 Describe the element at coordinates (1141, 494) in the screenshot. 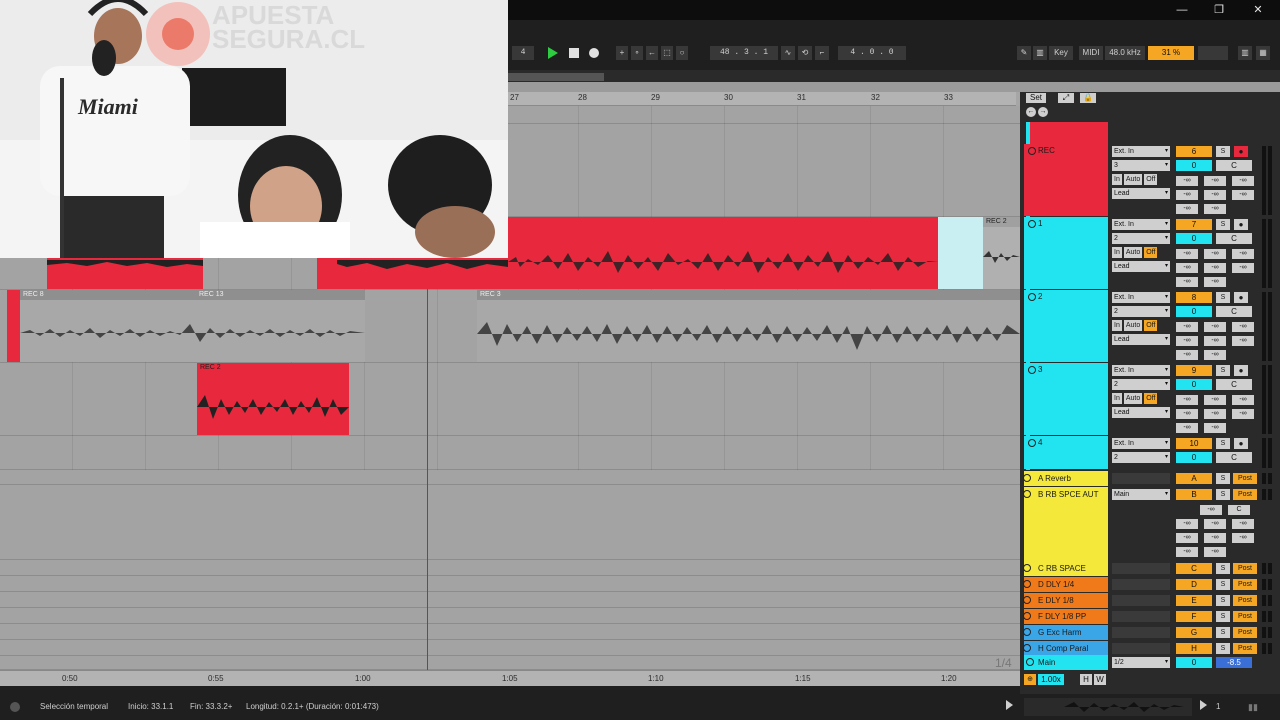

I see `return-output-select: Main ▾` at that location.